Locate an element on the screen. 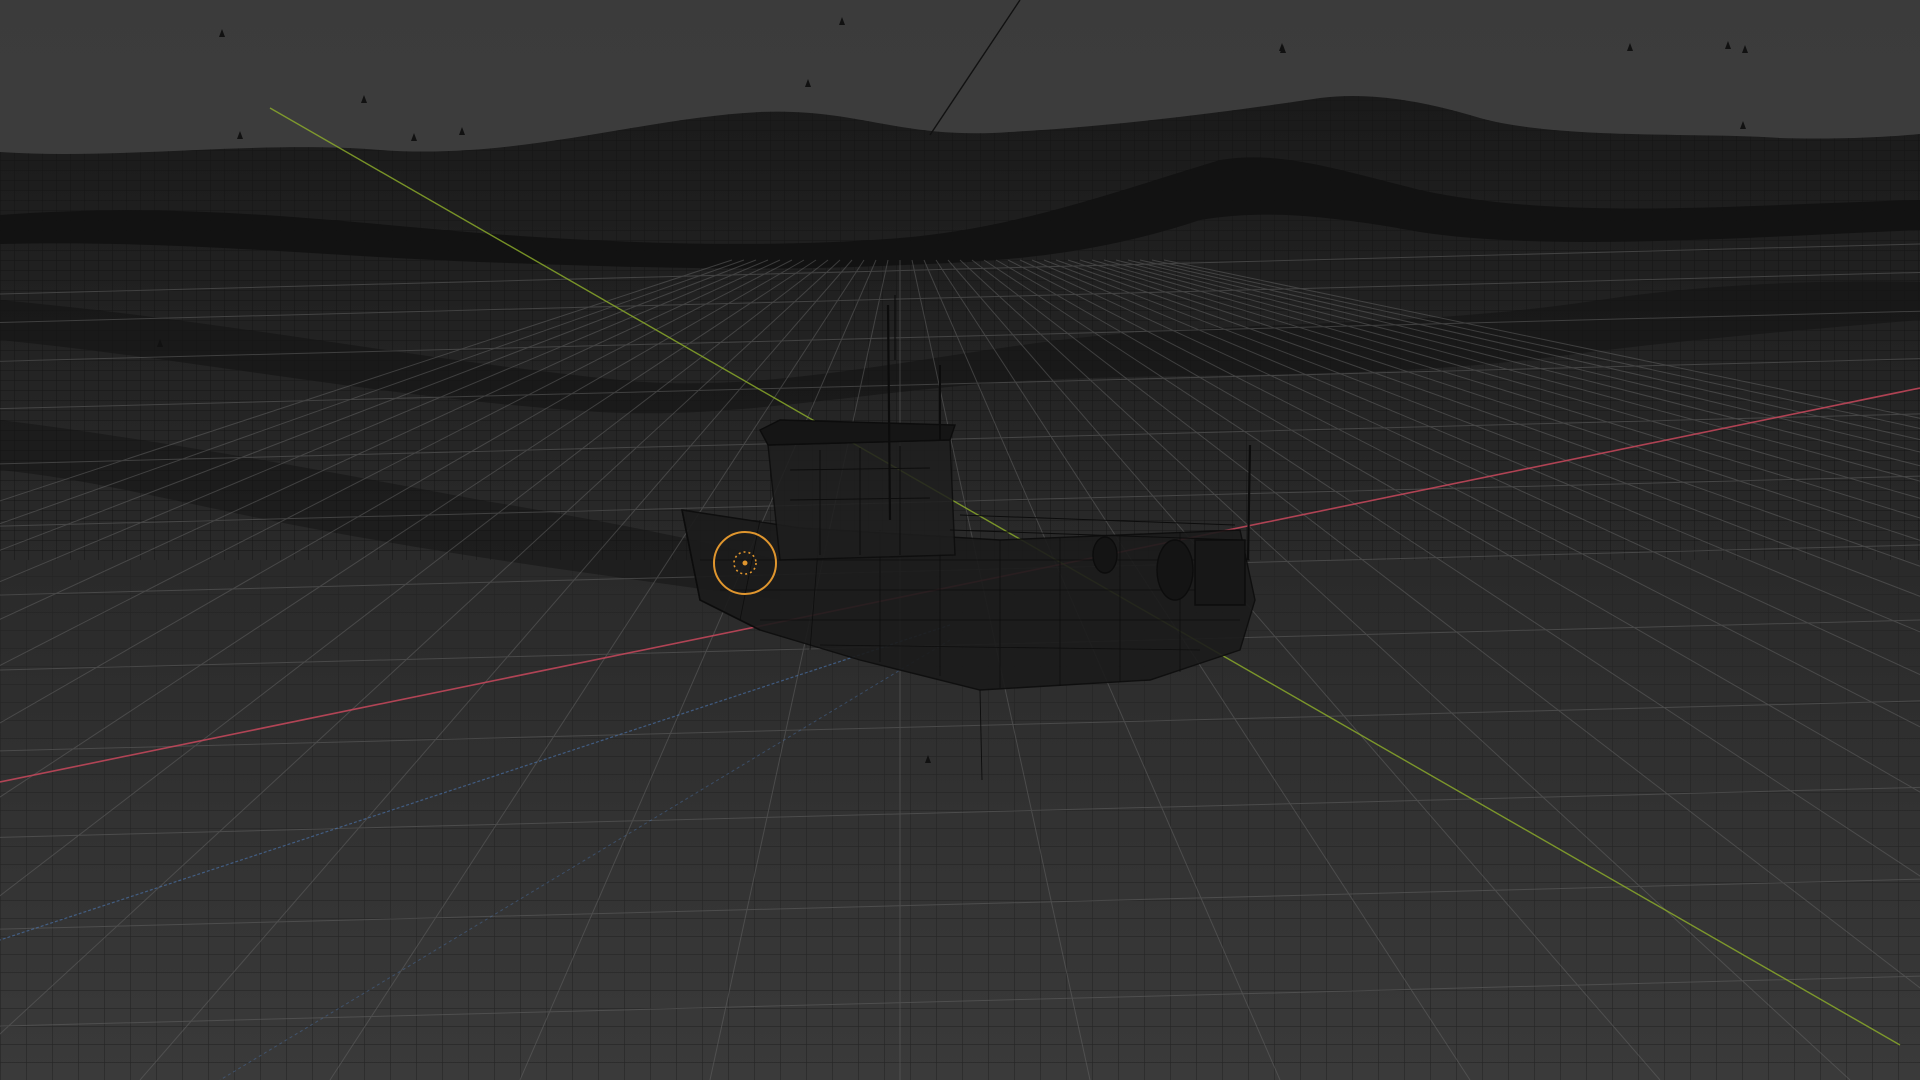 The height and width of the screenshot is (1080, 1920). boat-cabin-roof is located at coordinates (857, 432).